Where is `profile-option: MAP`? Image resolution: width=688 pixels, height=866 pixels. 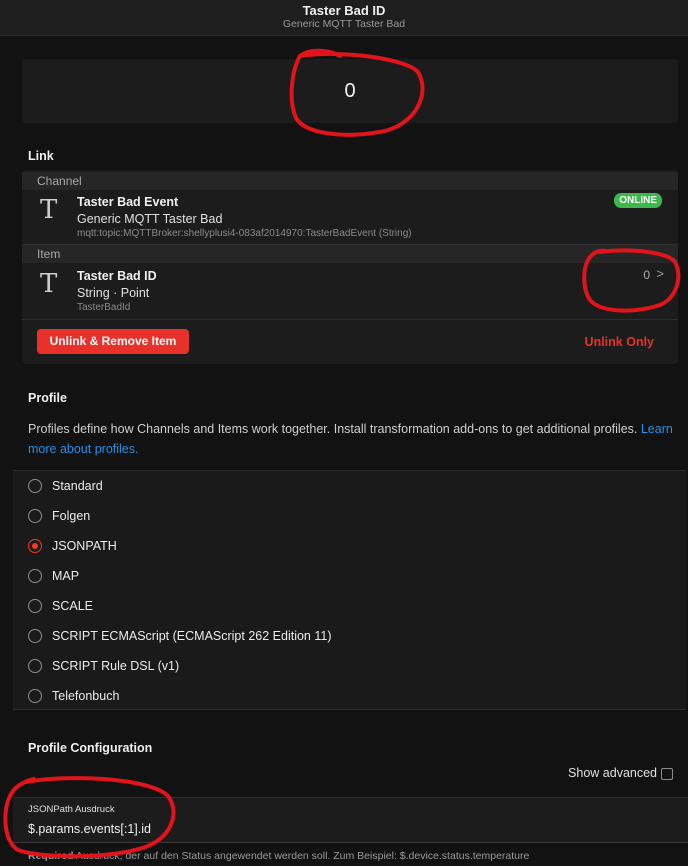
profile-option: MAP is located at coordinates (349, 576).